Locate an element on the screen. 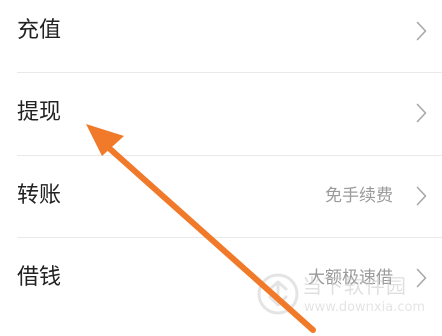 This screenshot has height=336, width=442. watermark: 当下软件园 www.downxia.com is located at coordinates (341, 295).